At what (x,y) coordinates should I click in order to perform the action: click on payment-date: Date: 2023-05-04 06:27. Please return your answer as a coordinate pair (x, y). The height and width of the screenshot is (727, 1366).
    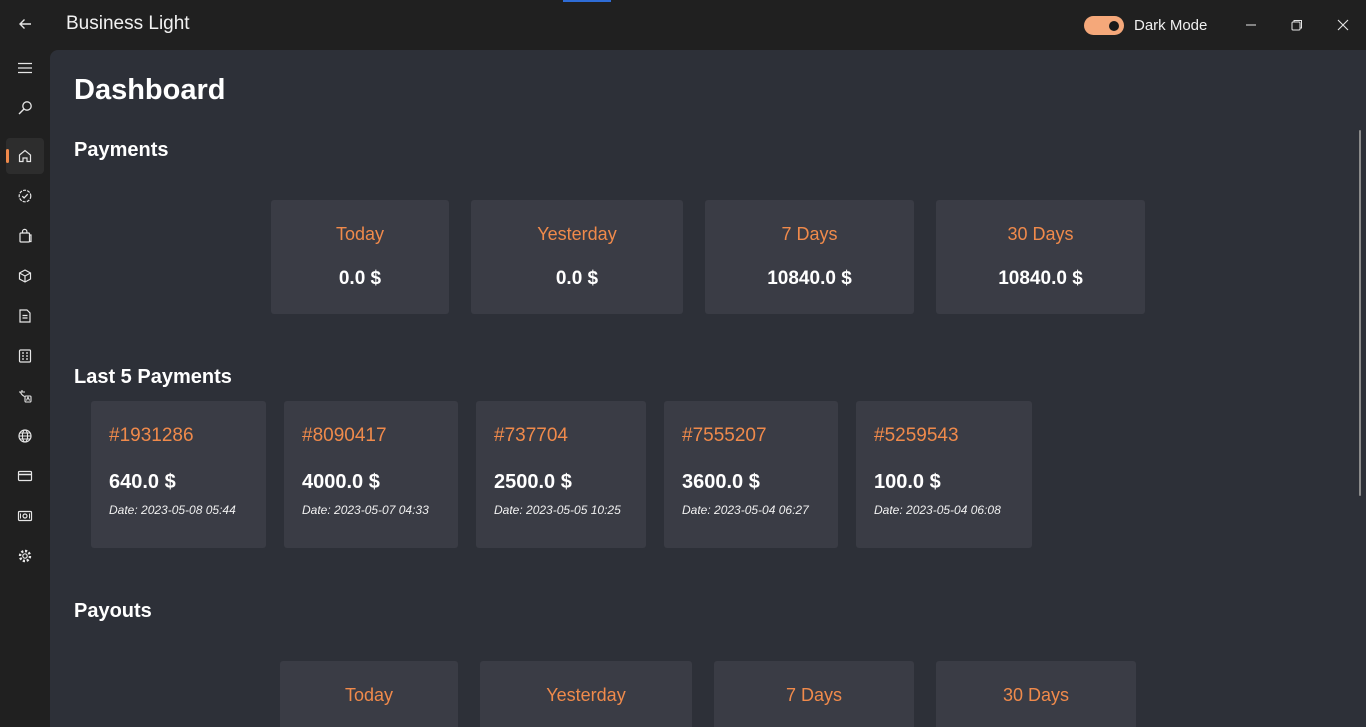
    Looking at the image, I should click on (745, 510).